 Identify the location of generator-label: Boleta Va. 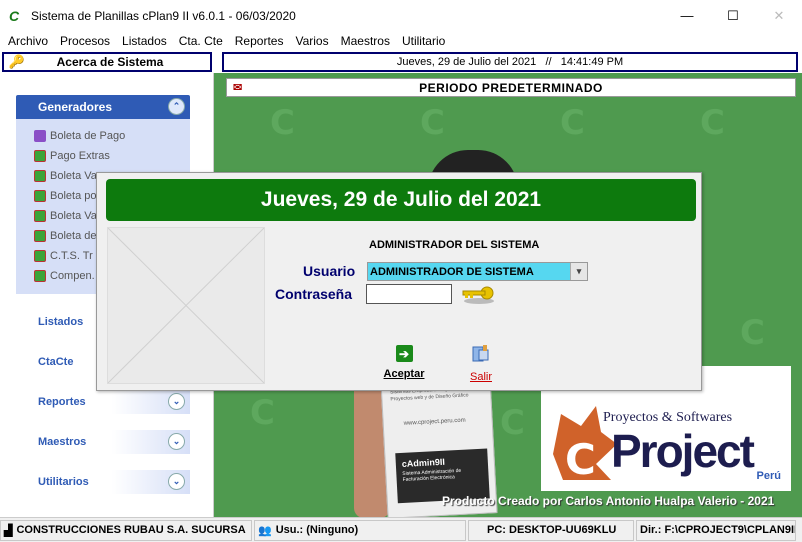
(73, 176).